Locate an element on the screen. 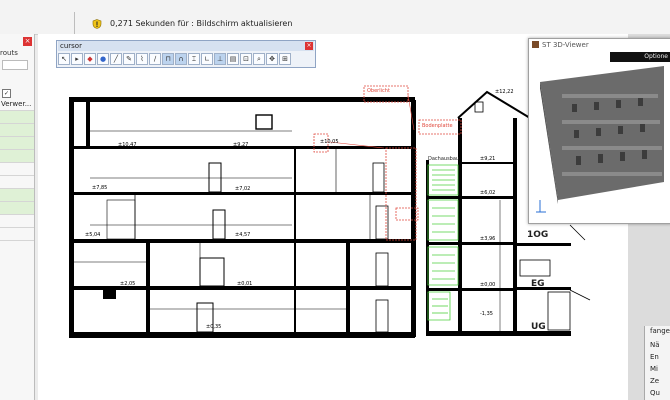 This screenshot has width=670, height=400. docker-item: Nä is located at coordinates (660, 345).